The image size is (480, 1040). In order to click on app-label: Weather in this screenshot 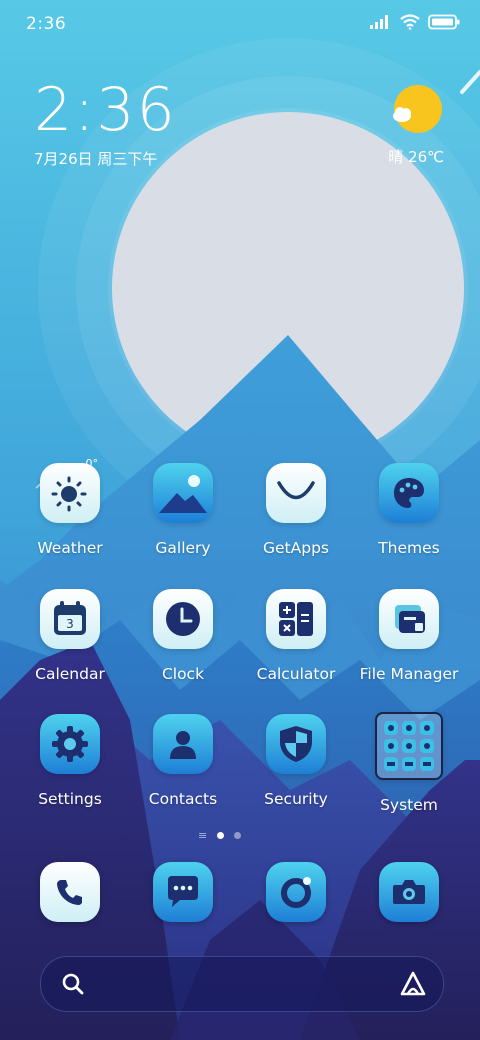, I will do `click(70, 548)`.